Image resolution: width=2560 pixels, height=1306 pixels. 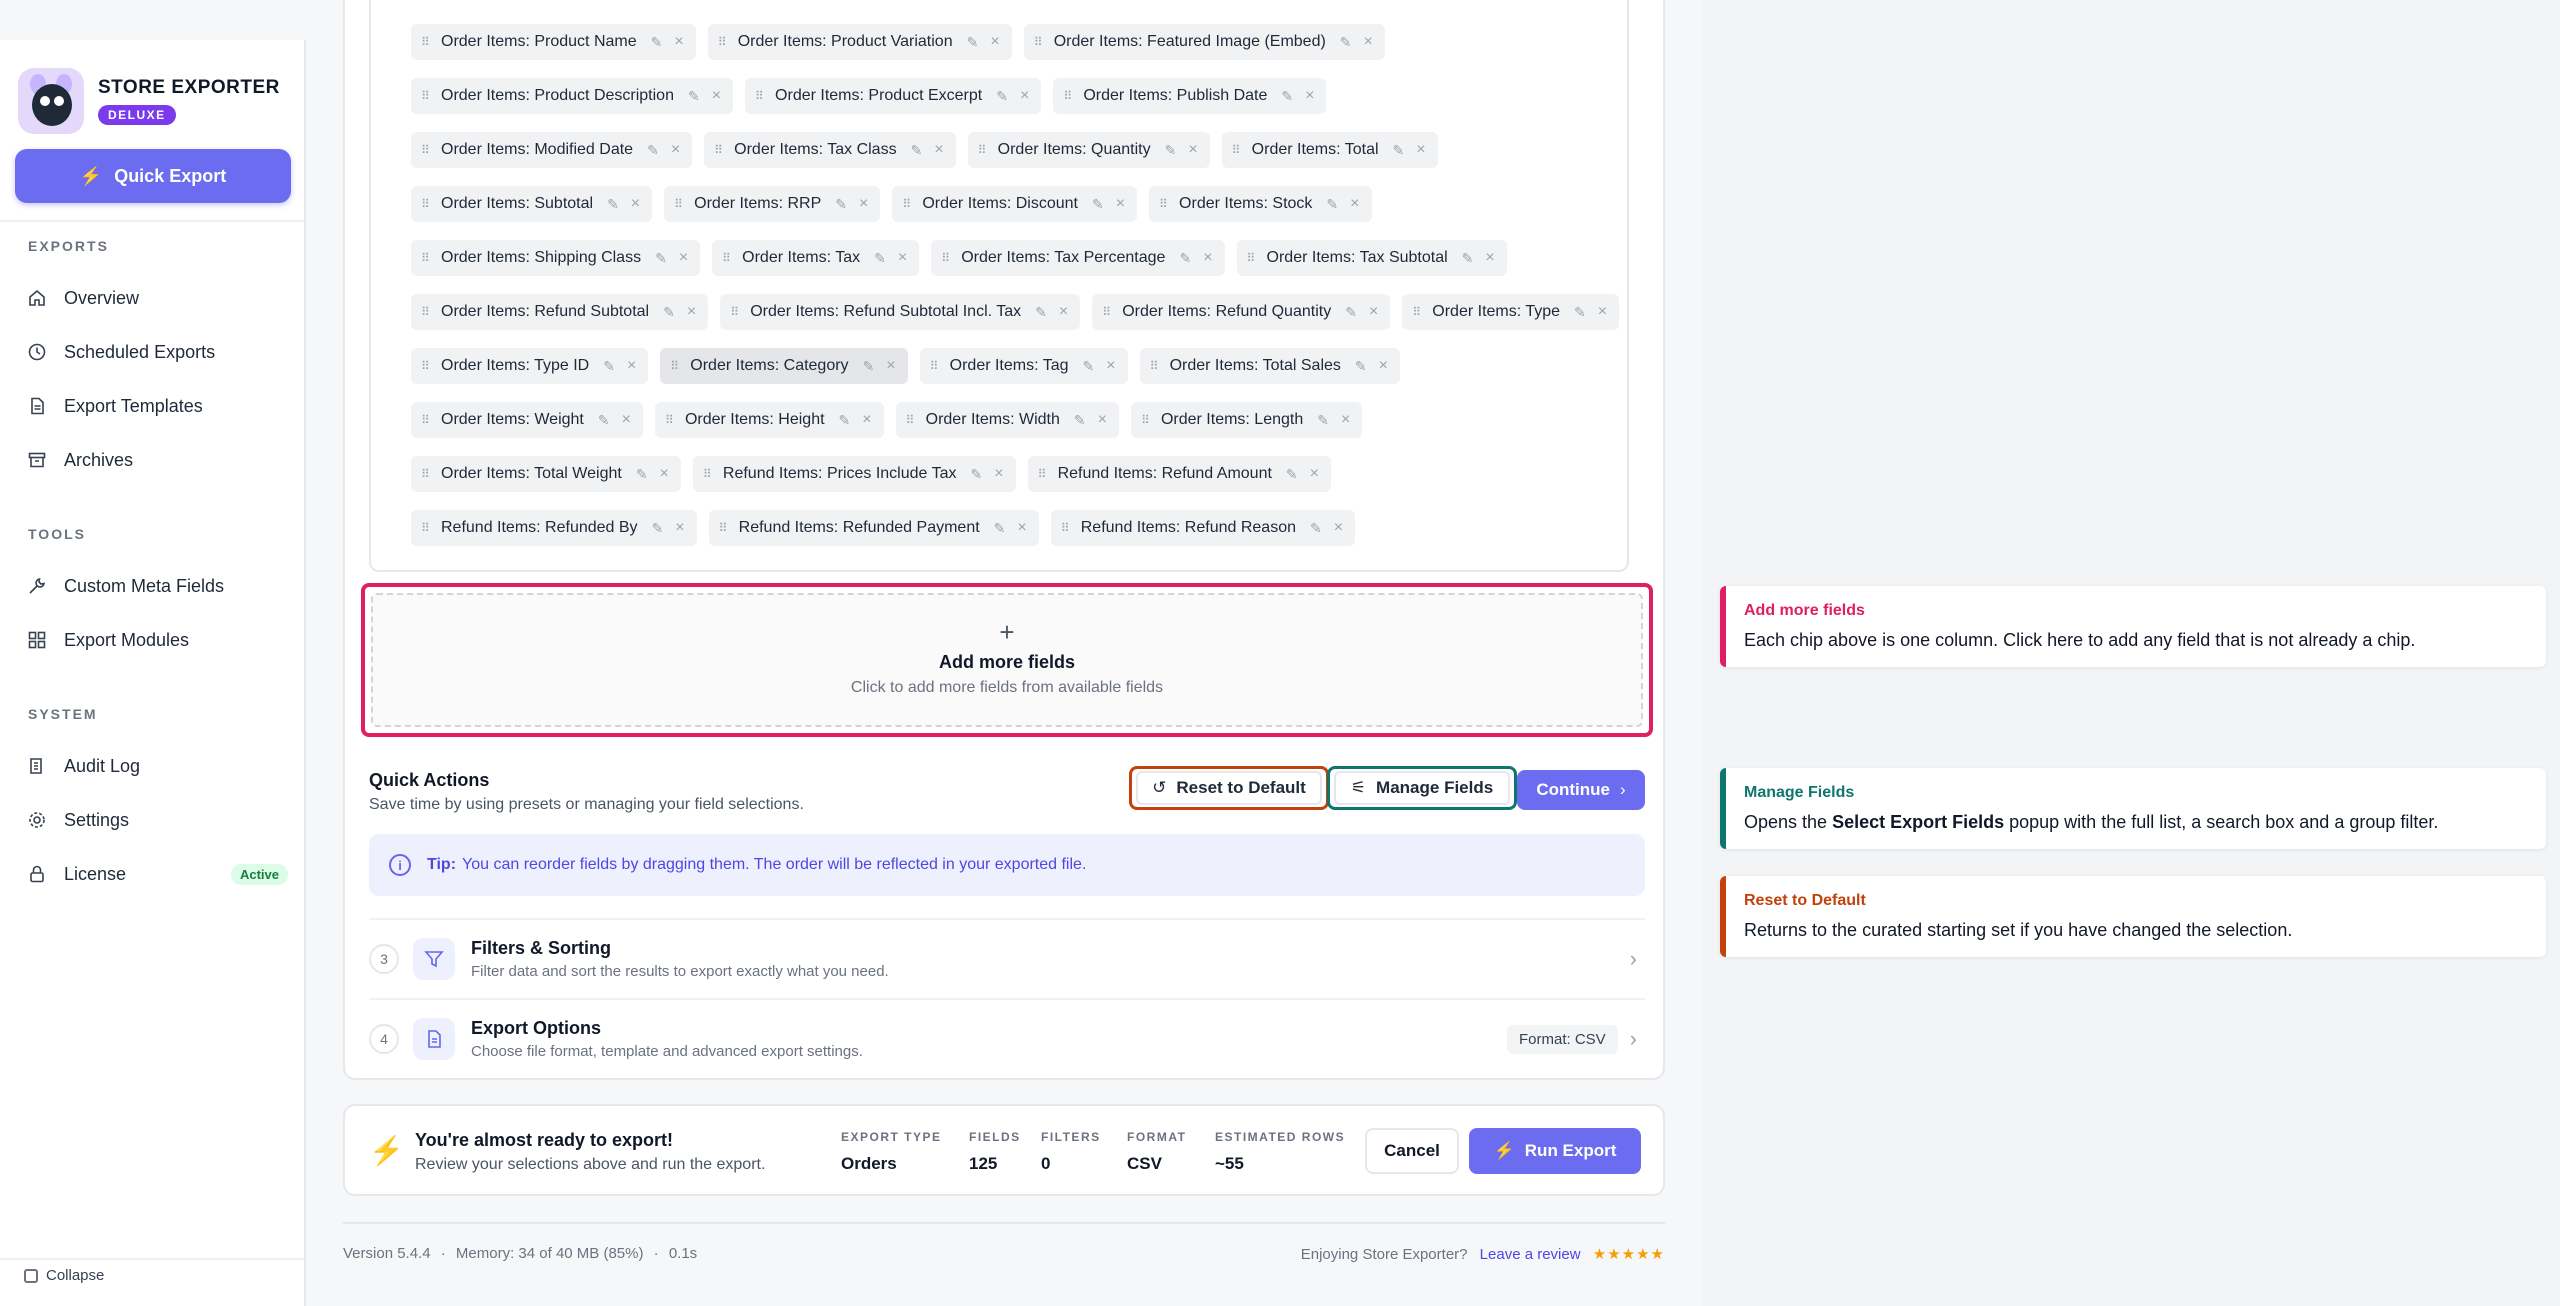 What do you see at coordinates (1555, 1151) in the screenshot?
I see `run-export-button: ⚡ Run Export` at bounding box center [1555, 1151].